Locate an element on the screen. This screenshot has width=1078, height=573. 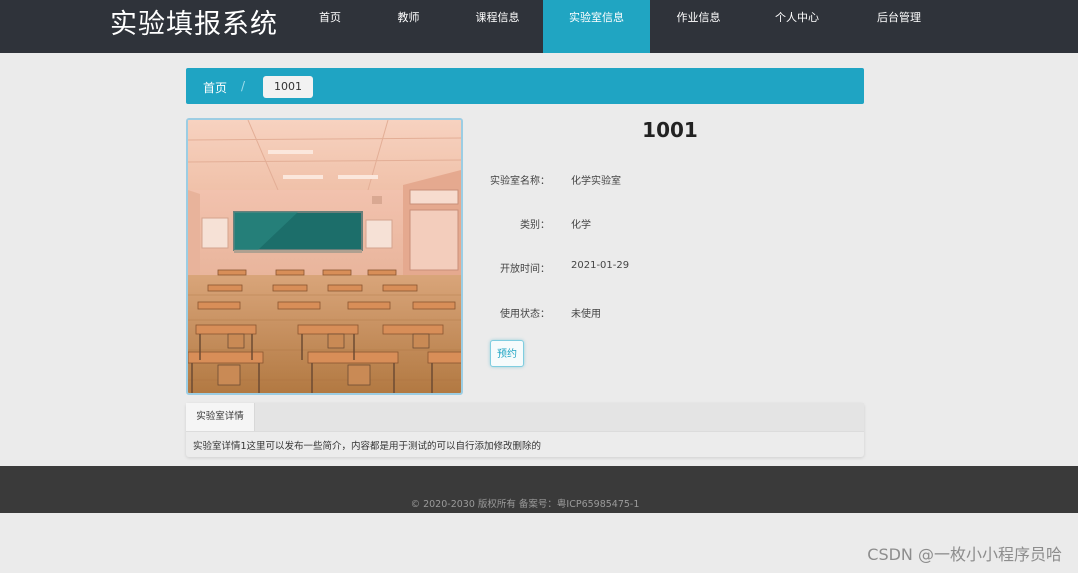
lab-image is located at coordinates (324, 256).